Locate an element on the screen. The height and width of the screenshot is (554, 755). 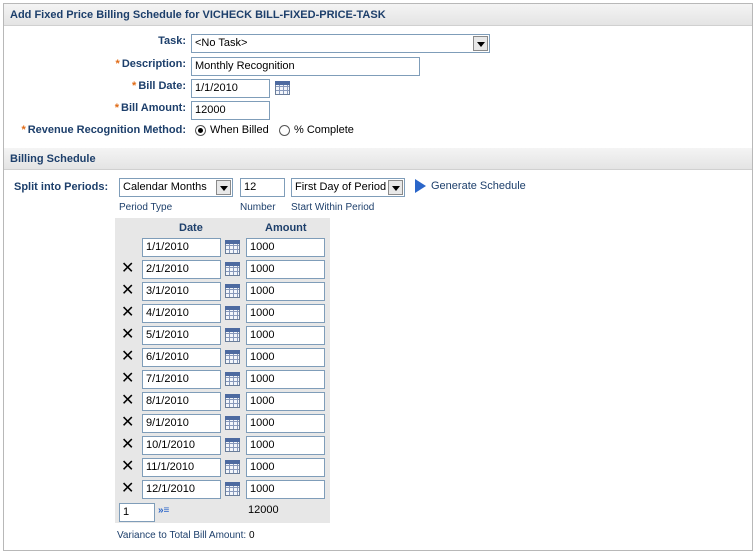
add-rows-field: 1 is located at coordinates (137, 512).